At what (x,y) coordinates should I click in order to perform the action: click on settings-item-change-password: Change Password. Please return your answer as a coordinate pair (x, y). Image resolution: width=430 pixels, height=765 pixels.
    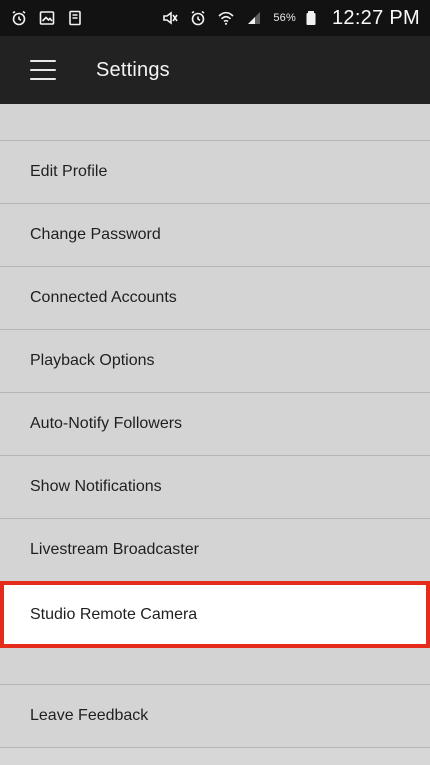
    Looking at the image, I should click on (215, 235).